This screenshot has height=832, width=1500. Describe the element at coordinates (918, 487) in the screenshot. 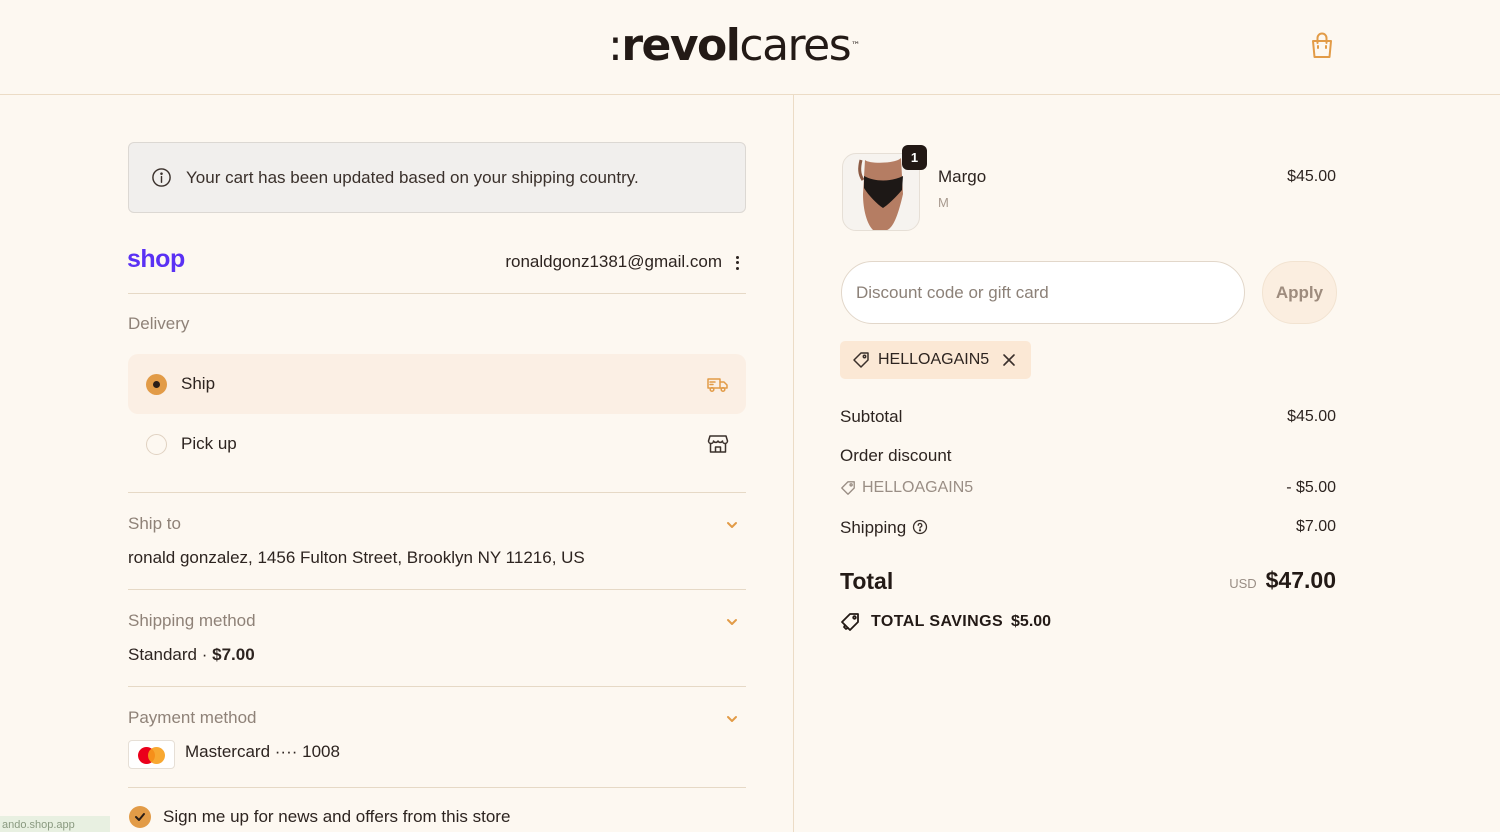

I see `order-discount-code-text: HELLOAGAIN5` at that location.